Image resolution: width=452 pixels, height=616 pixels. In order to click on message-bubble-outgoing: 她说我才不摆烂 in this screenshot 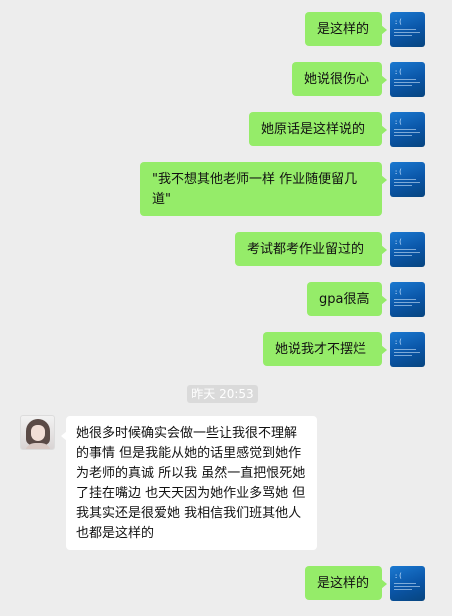, I will do `click(325, 349)`.